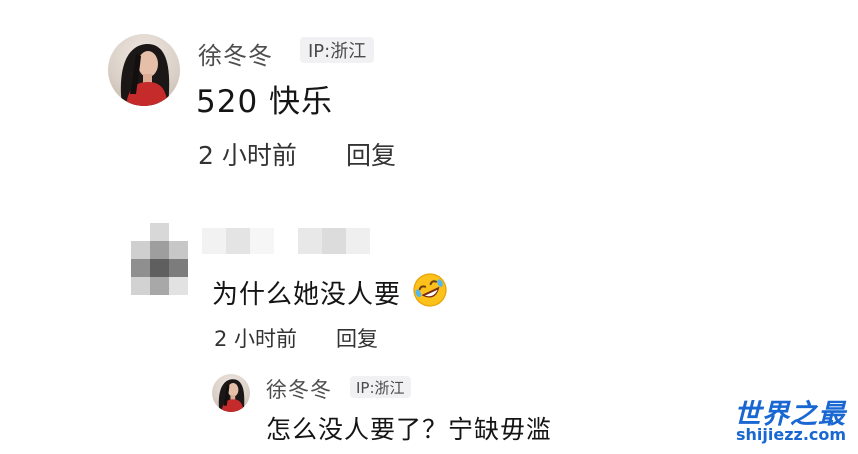 The width and height of the screenshot is (858, 454). I want to click on reply-text: 怎么没人要了？宁缺毋滥, so click(409, 429).